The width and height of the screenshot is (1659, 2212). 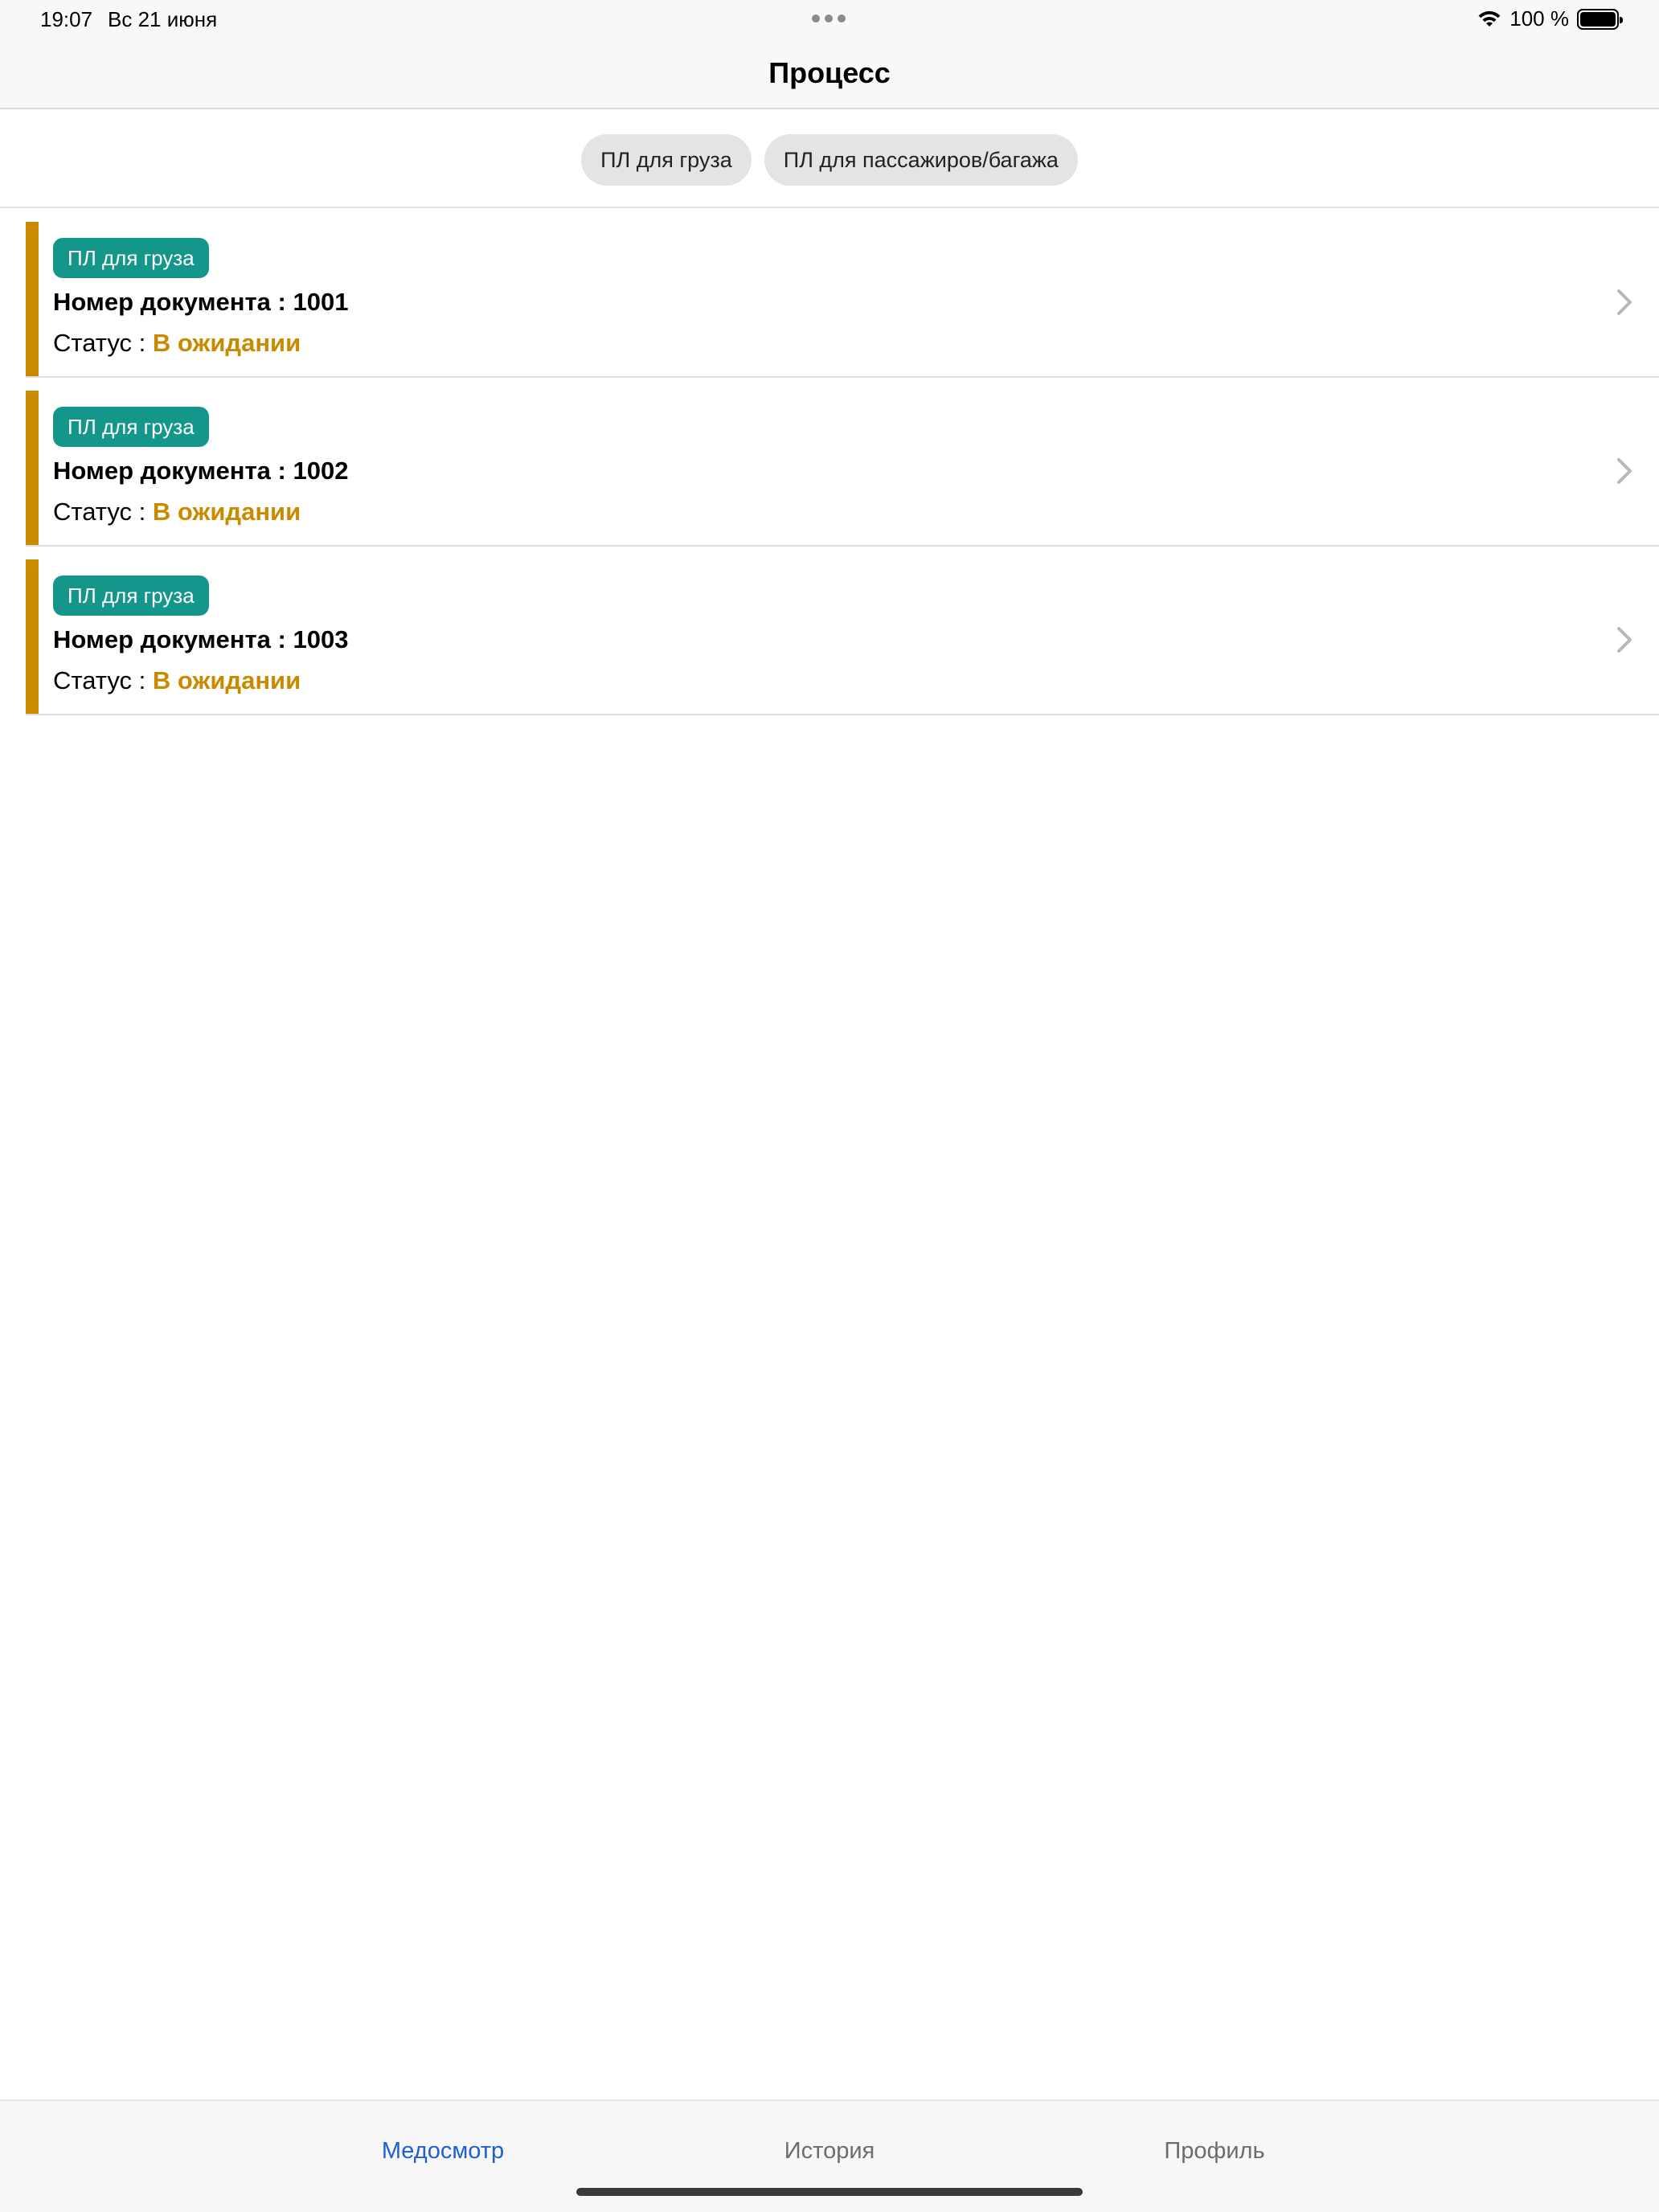 I want to click on status-bar: 19:07 Вс 21 июня 100 %, so click(x=829, y=19).